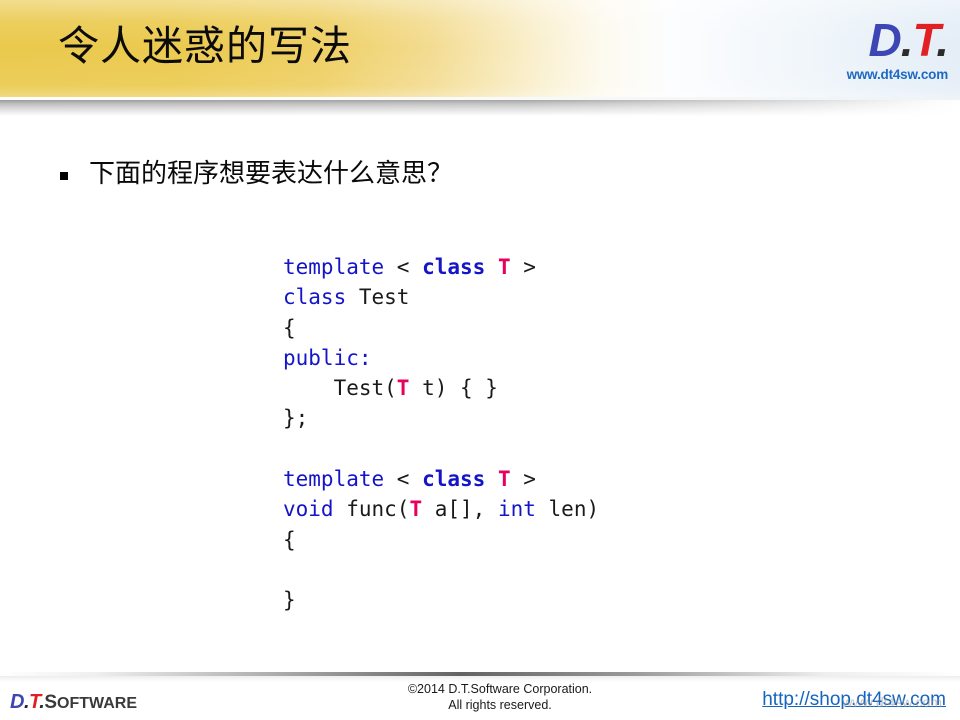 The width and height of the screenshot is (960, 720). I want to click on shop-link: http://shop.dt4sw.com, so click(854, 700).